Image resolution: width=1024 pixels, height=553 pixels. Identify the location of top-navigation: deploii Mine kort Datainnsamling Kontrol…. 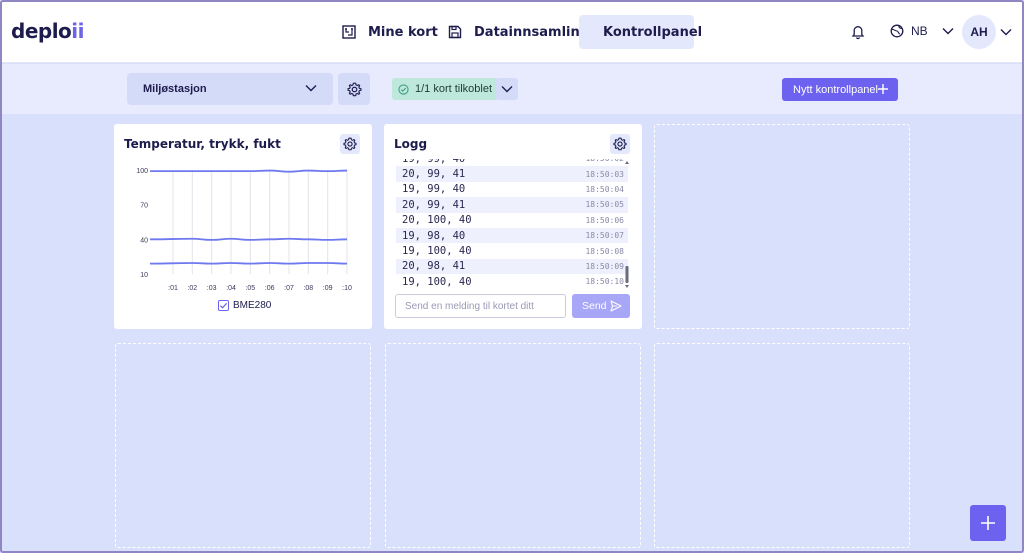
(512, 32).